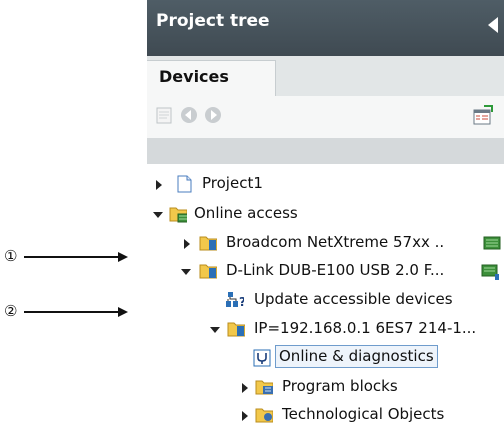 Image resolution: width=504 pixels, height=436 pixels. Describe the element at coordinates (72, 257) in the screenshot. I see `callout-1-line` at that location.